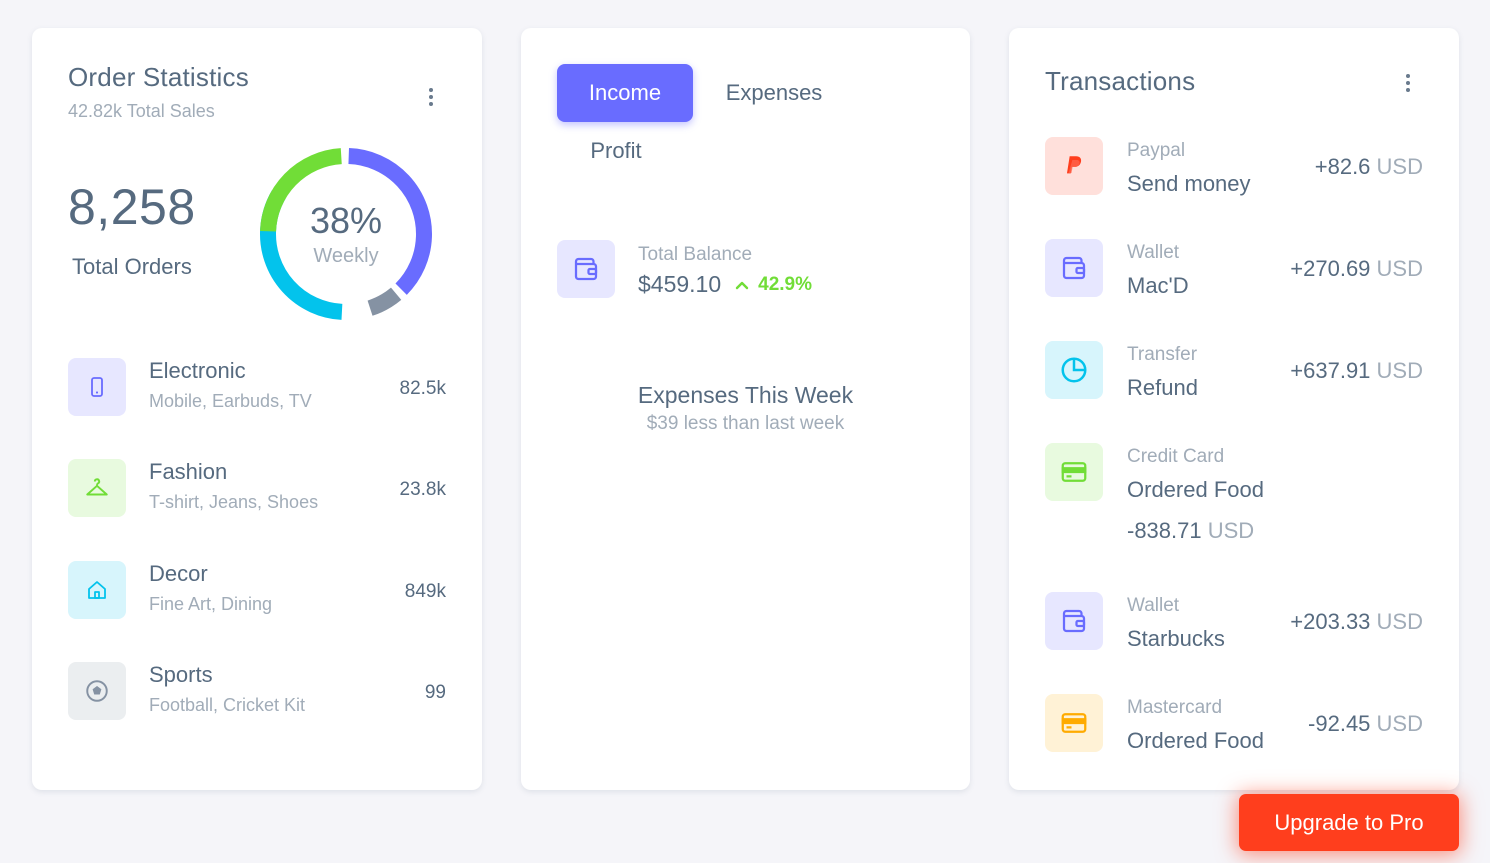 The image size is (1490, 863). What do you see at coordinates (346, 220) in the screenshot?
I see `donut-percent: 38%` at bounding box center [346, 220].